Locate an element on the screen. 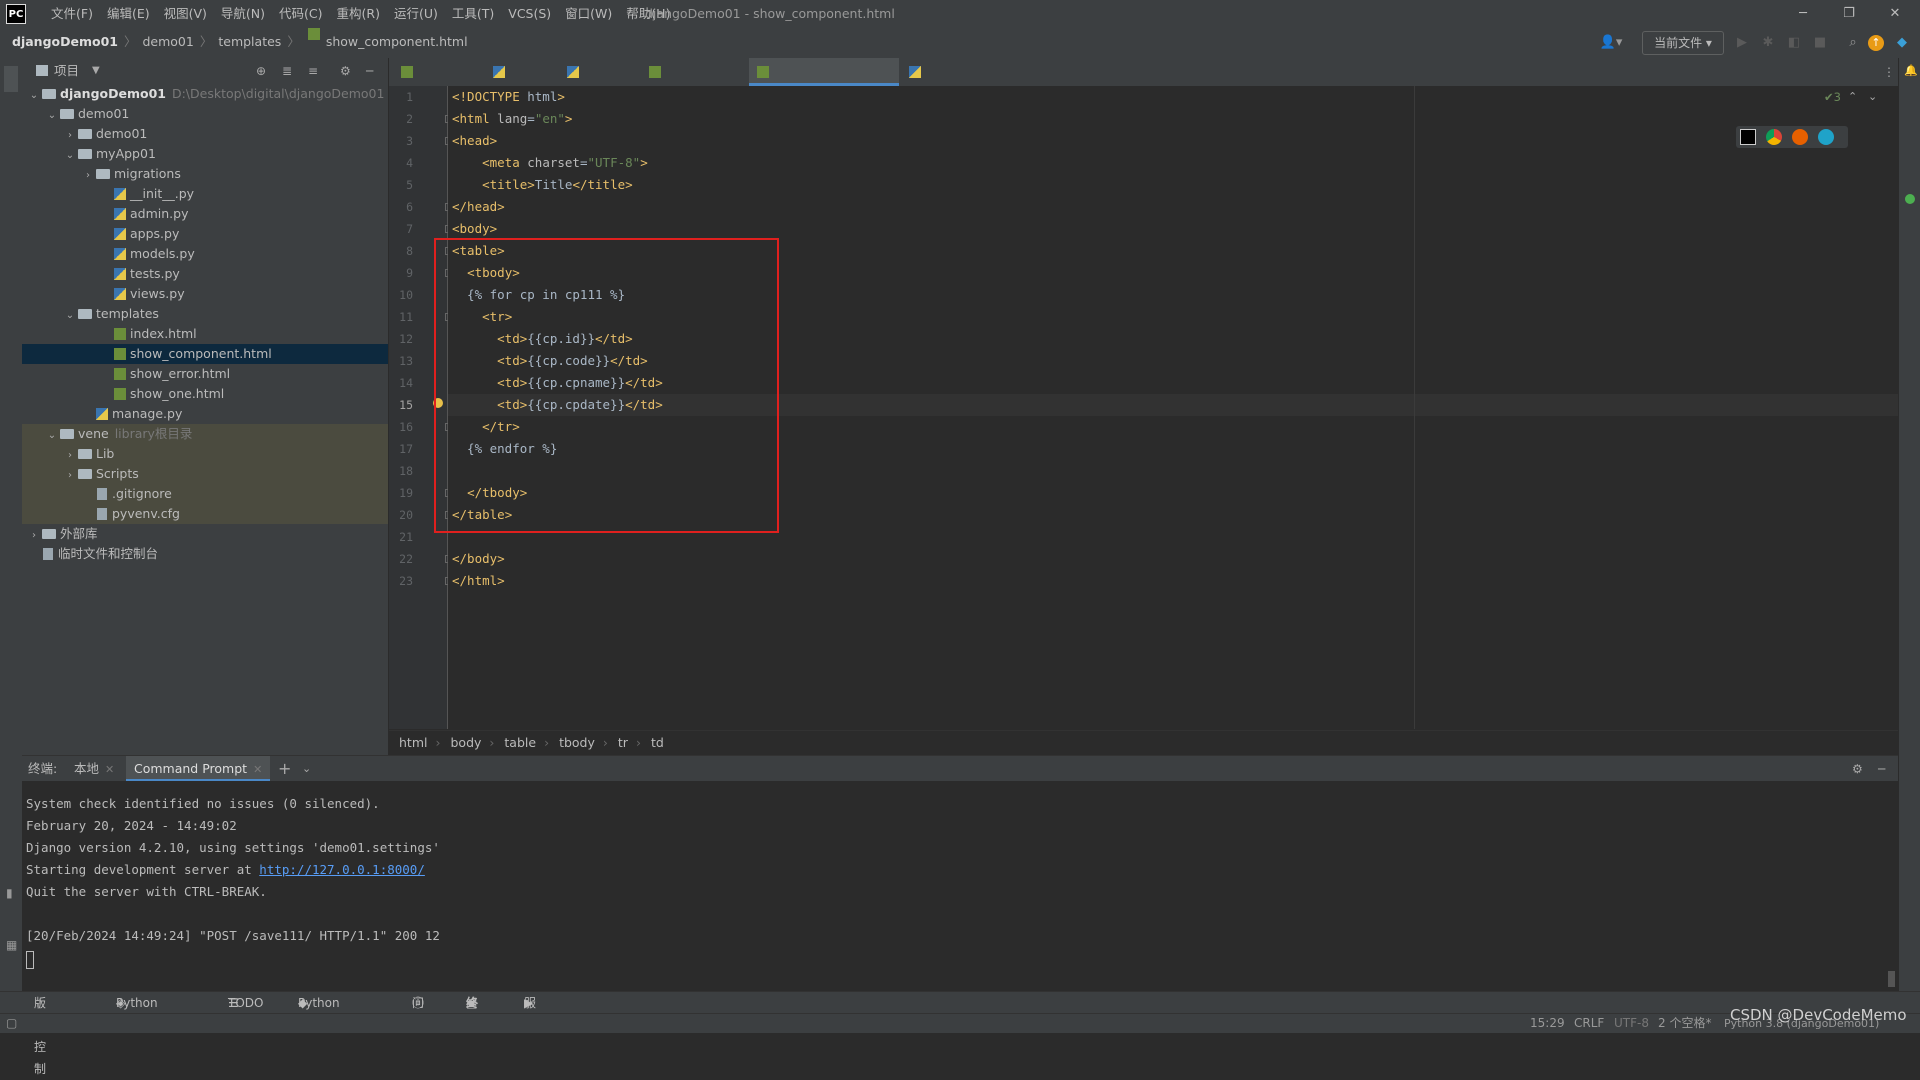 The height and width of the screenshot is (1080, 1920). layout-icon: ▢ is located at coordinates (11, 1023).